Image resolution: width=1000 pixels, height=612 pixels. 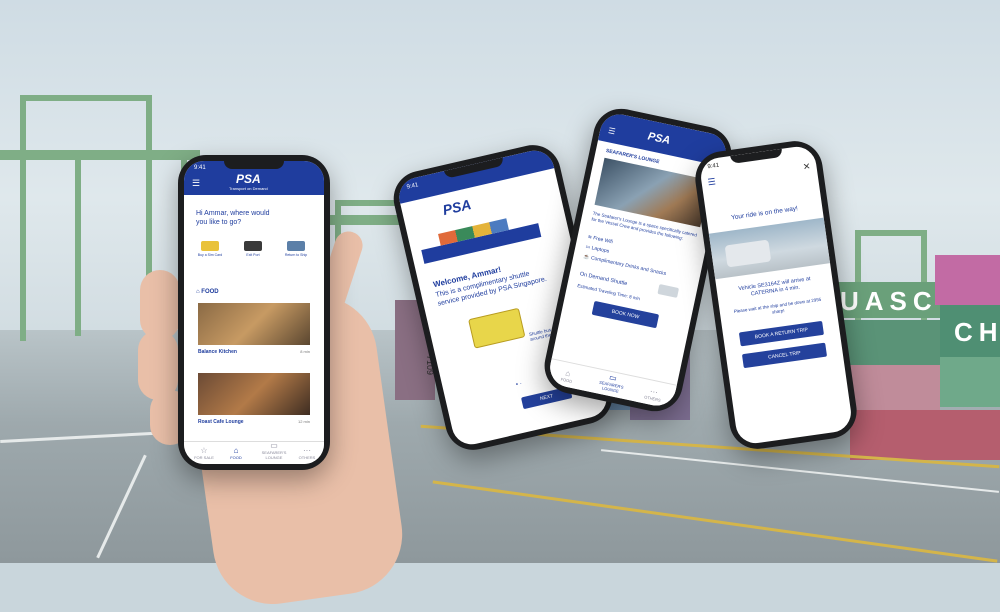 What do you see at coordinates (487, 233) in the screenshot?
I see `ship-illustration` at bounding box center [487, 233].